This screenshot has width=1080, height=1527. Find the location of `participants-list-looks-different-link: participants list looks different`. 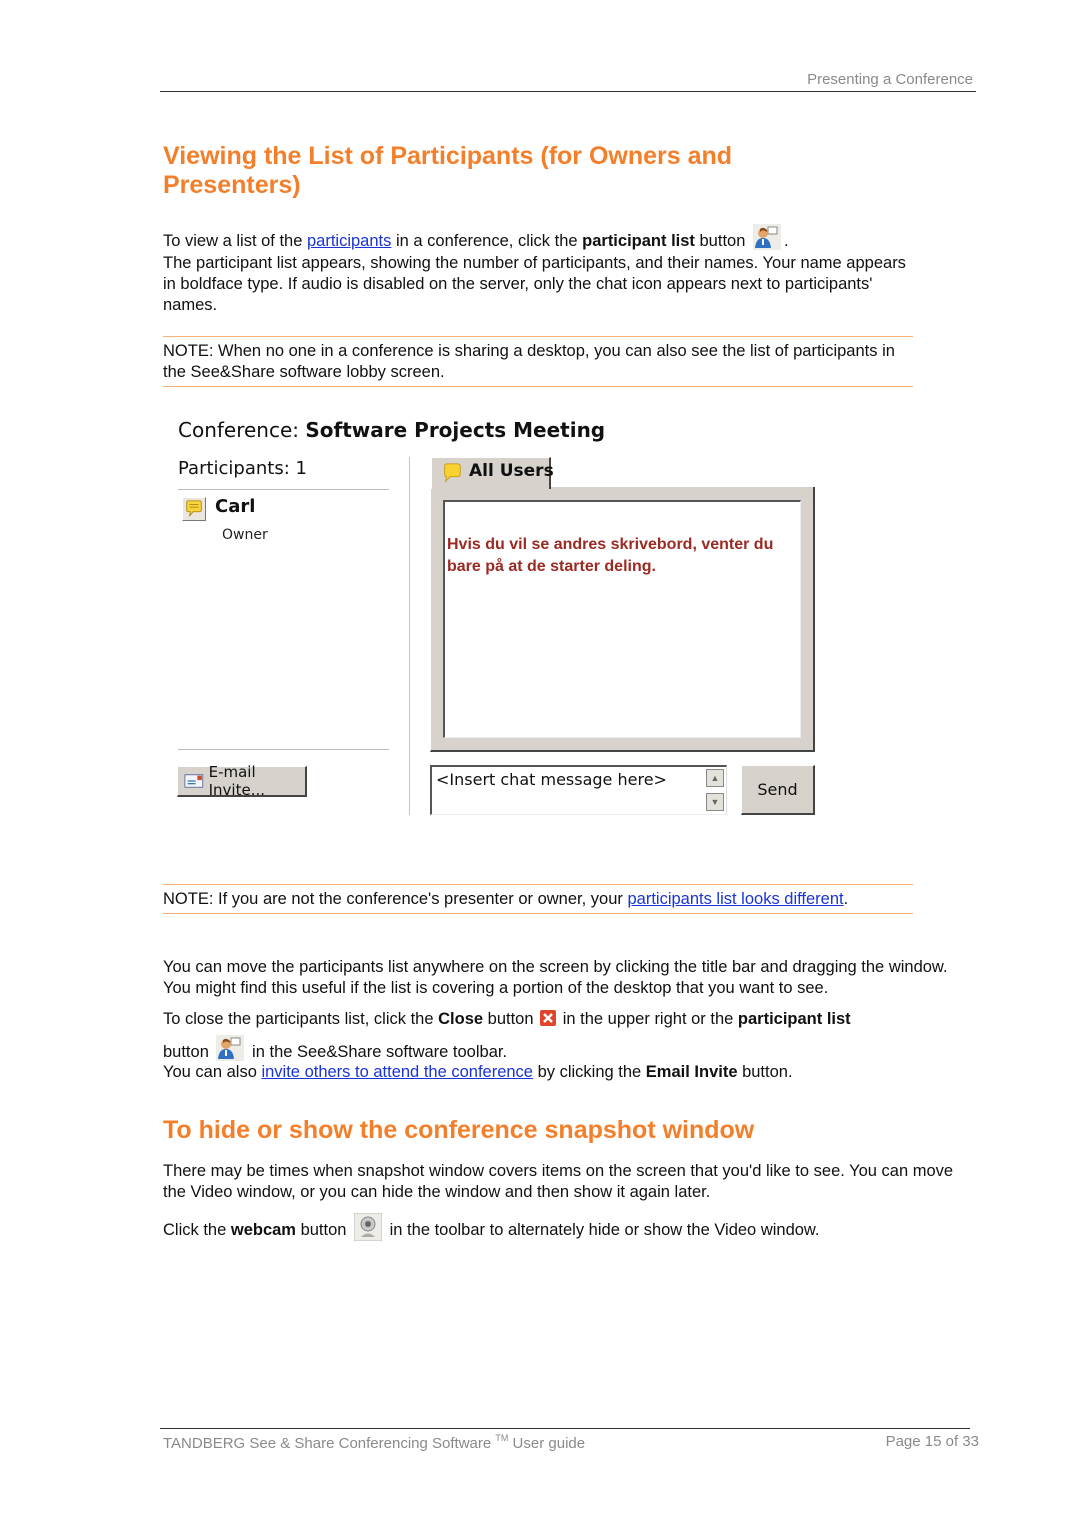

participants-list-looks-different-link: participants list looks different is located at coordinates (735, 899).